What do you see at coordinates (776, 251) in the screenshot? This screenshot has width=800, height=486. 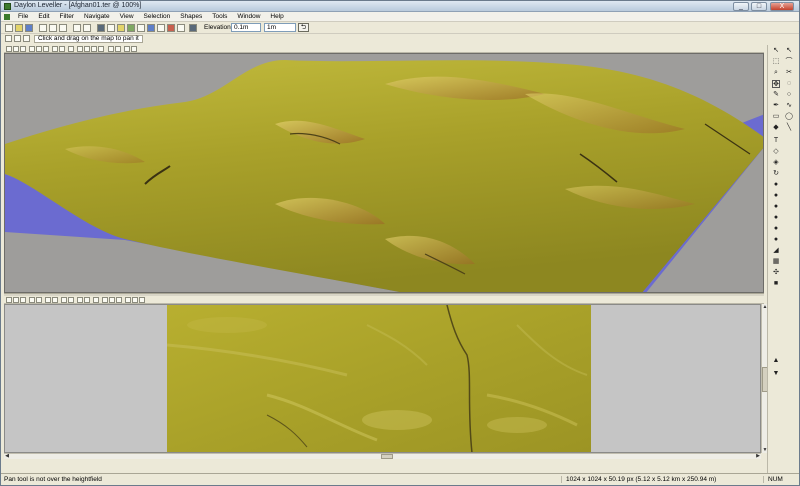 I see `diagonal-icon: ◢` at bounding box center [776, 251].